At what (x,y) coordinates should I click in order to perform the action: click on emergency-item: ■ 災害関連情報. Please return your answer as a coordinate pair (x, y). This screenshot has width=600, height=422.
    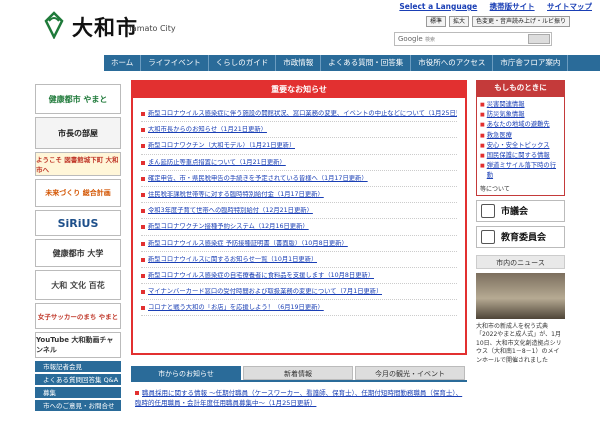
    Looking at the image, I should click on (520, 105).